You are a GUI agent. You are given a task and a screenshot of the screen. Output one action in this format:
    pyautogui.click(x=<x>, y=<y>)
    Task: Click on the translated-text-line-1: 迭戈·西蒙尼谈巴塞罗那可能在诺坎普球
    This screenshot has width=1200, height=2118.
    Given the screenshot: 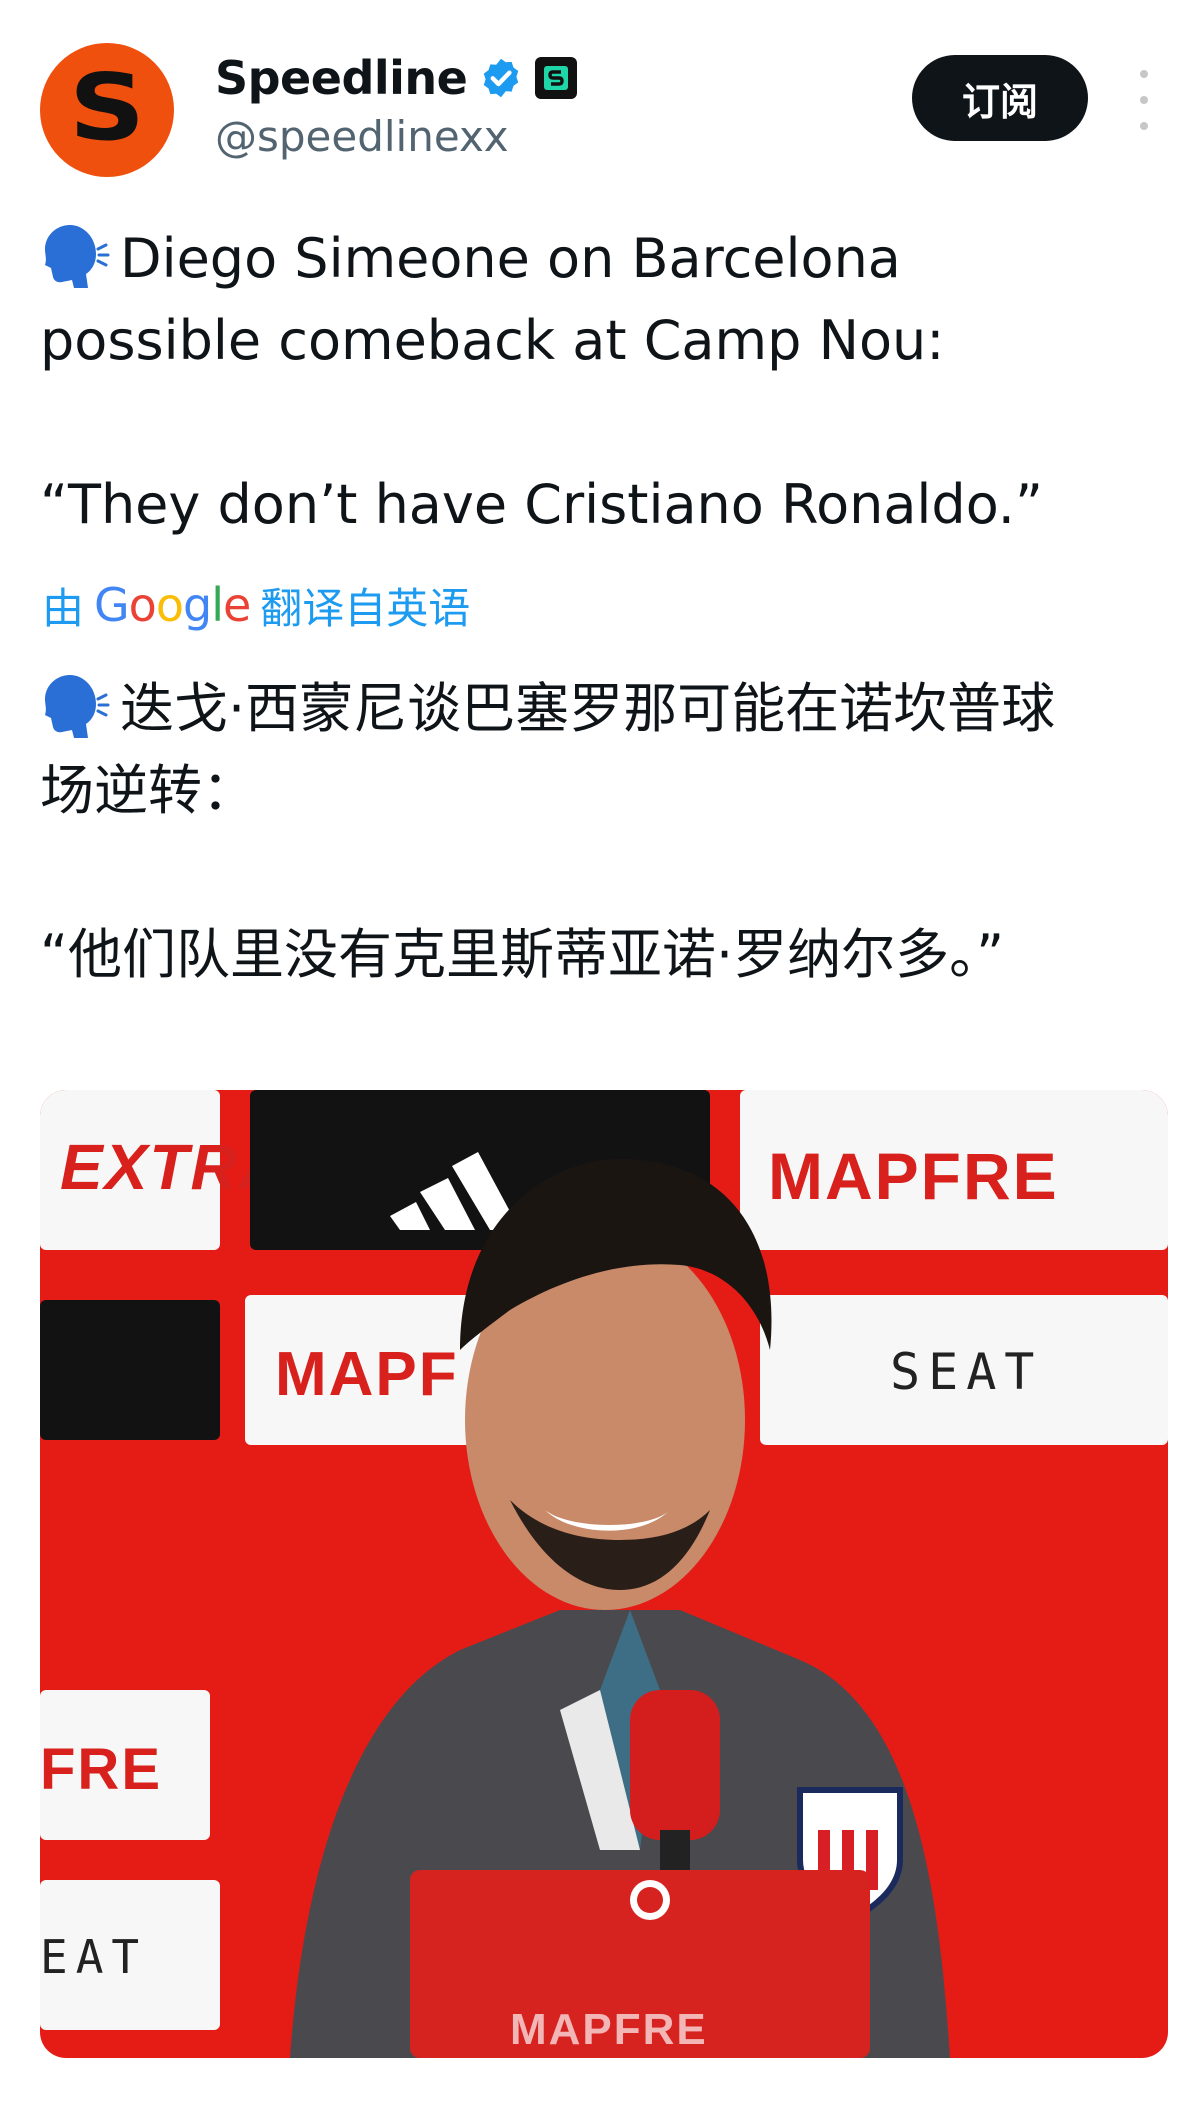 What is the action you would take?
    pyautogui.click(x=588, y=708)
    